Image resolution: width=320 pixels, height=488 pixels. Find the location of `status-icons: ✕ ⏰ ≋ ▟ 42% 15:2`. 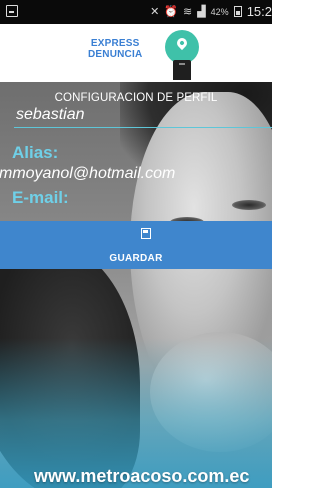

status-icons: ✕ ⏰ ≋ ▟ 42% 15:2 is located at coordinates (211, 11).